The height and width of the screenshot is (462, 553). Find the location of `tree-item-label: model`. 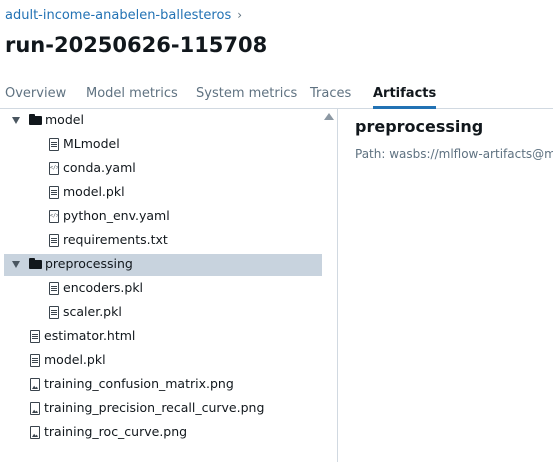

tree-item-label: model is located at coordinates (64, 119).